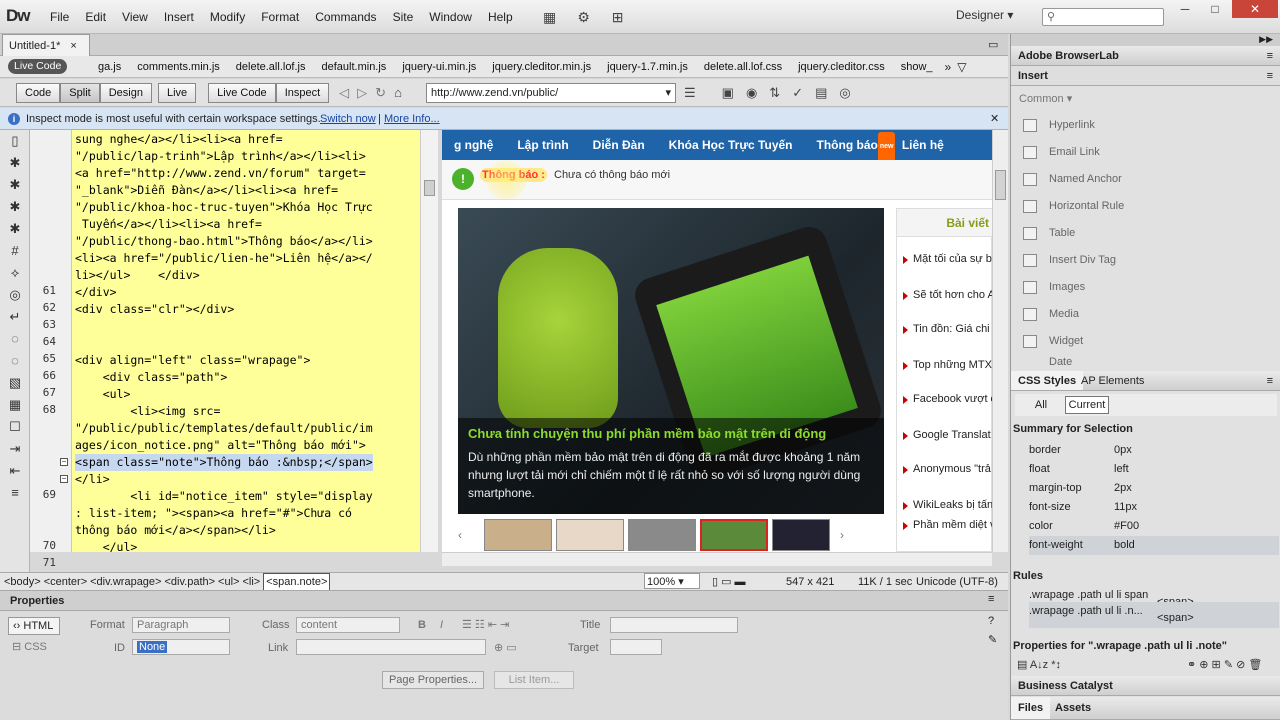 The height and width of the screenshot is (720, 1280). What do you see at coordinates (1031, 708) in the screenshot?
I see `files-tab: Files` at bounding box center [1031, 708].